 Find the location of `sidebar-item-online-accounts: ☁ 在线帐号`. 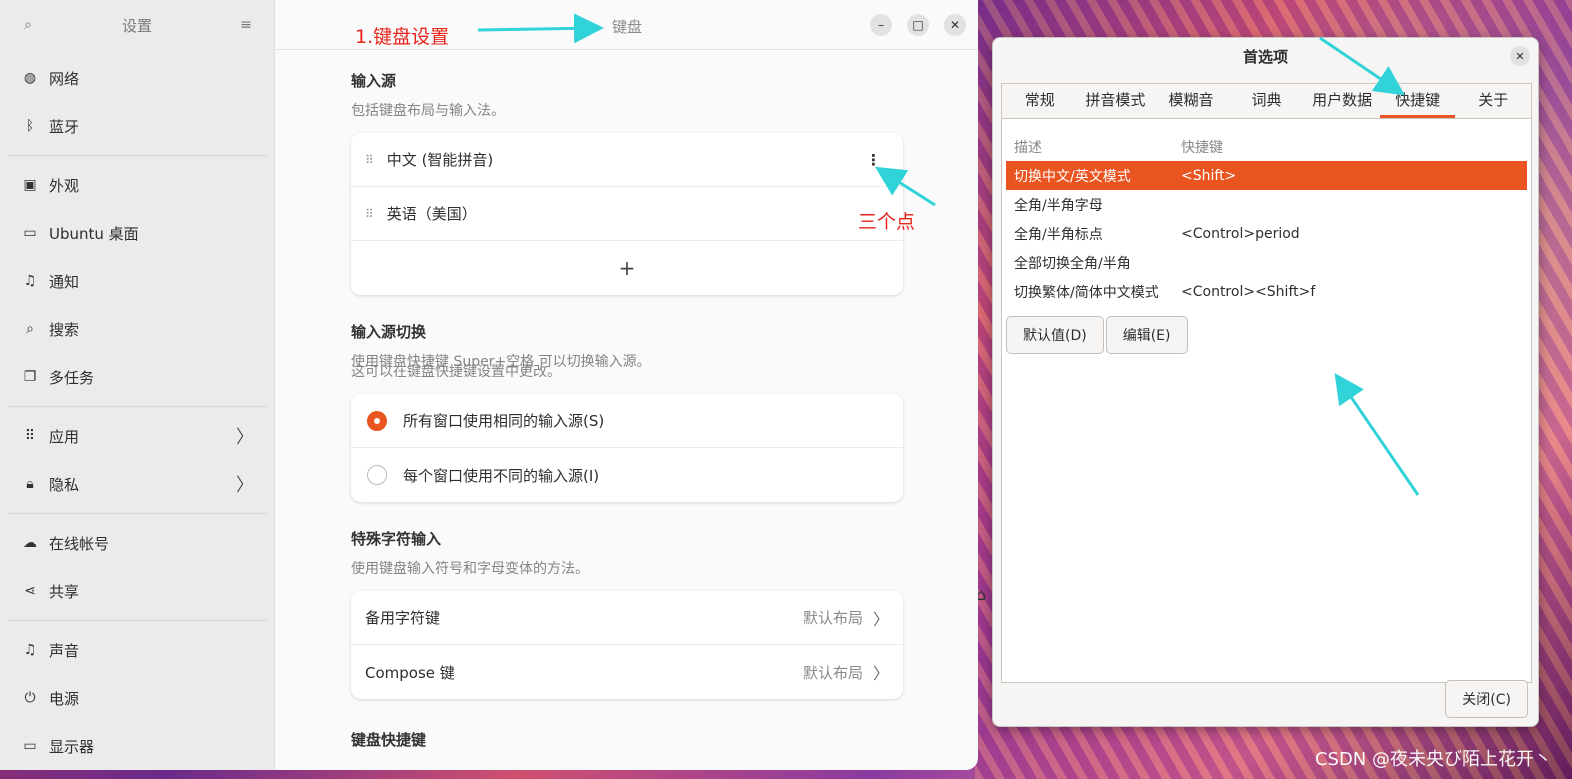

sidebar-item-online-accounts: ☁ 在线帐号 is located at coordinates (137, 543).